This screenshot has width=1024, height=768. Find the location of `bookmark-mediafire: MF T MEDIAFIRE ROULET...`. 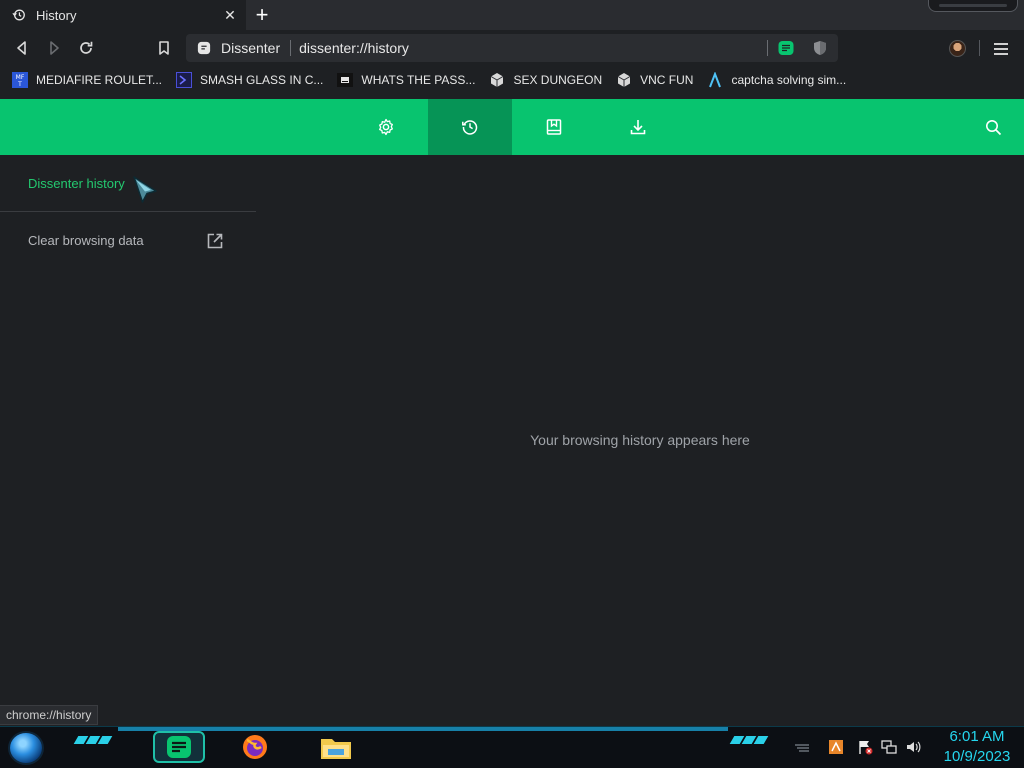

bookmark-mediafire: MF T MEDIAFIRE ROULET... is located at coordinates (84, 80).